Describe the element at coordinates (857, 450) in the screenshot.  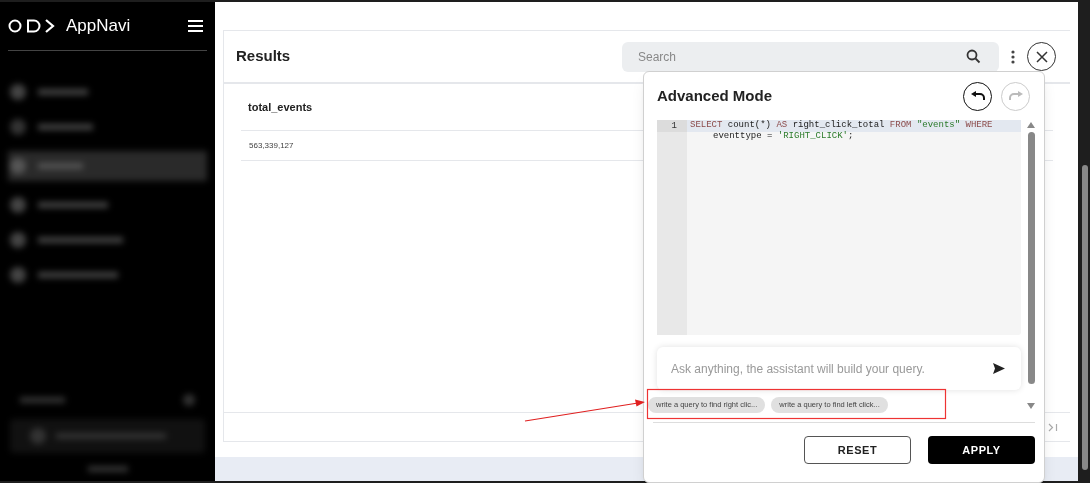
I see `reset-button: RESET` at that location.